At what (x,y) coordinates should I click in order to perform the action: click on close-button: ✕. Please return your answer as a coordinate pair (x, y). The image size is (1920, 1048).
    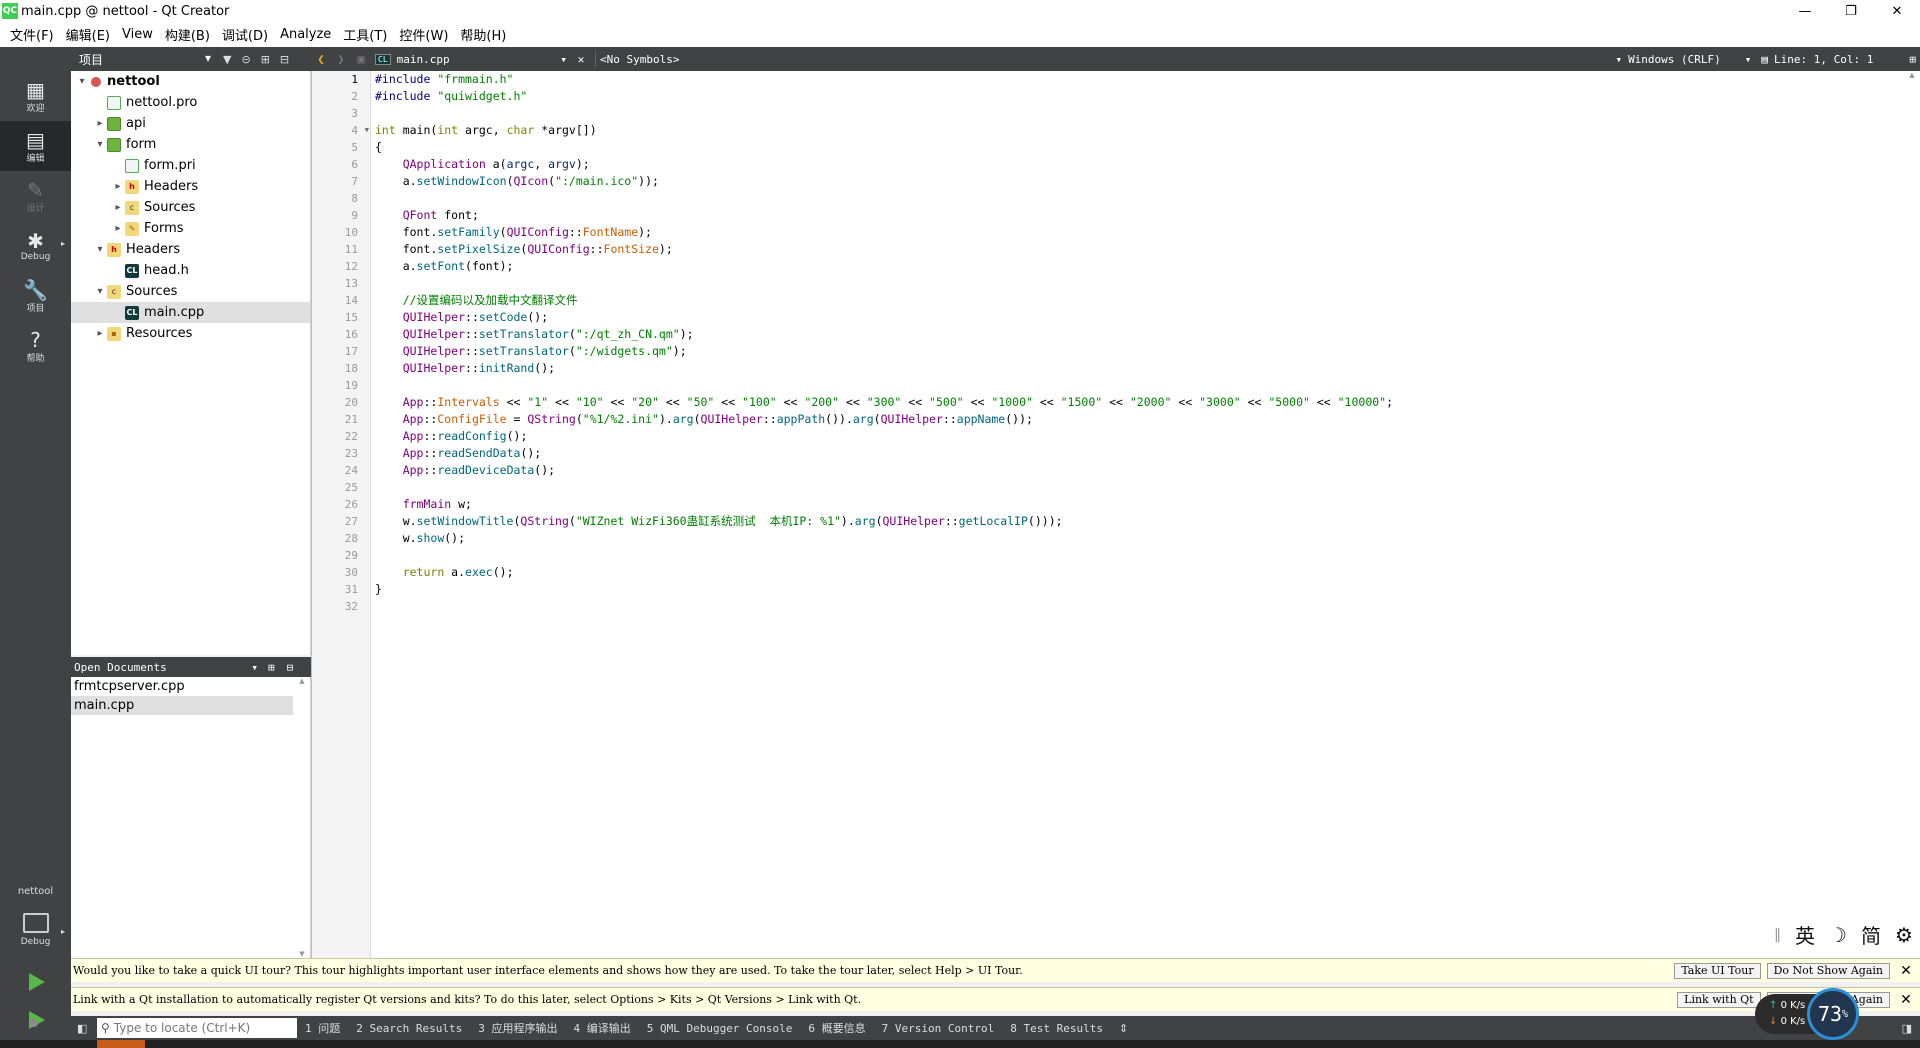
    Looking at the image, I should click on (1897, 11).